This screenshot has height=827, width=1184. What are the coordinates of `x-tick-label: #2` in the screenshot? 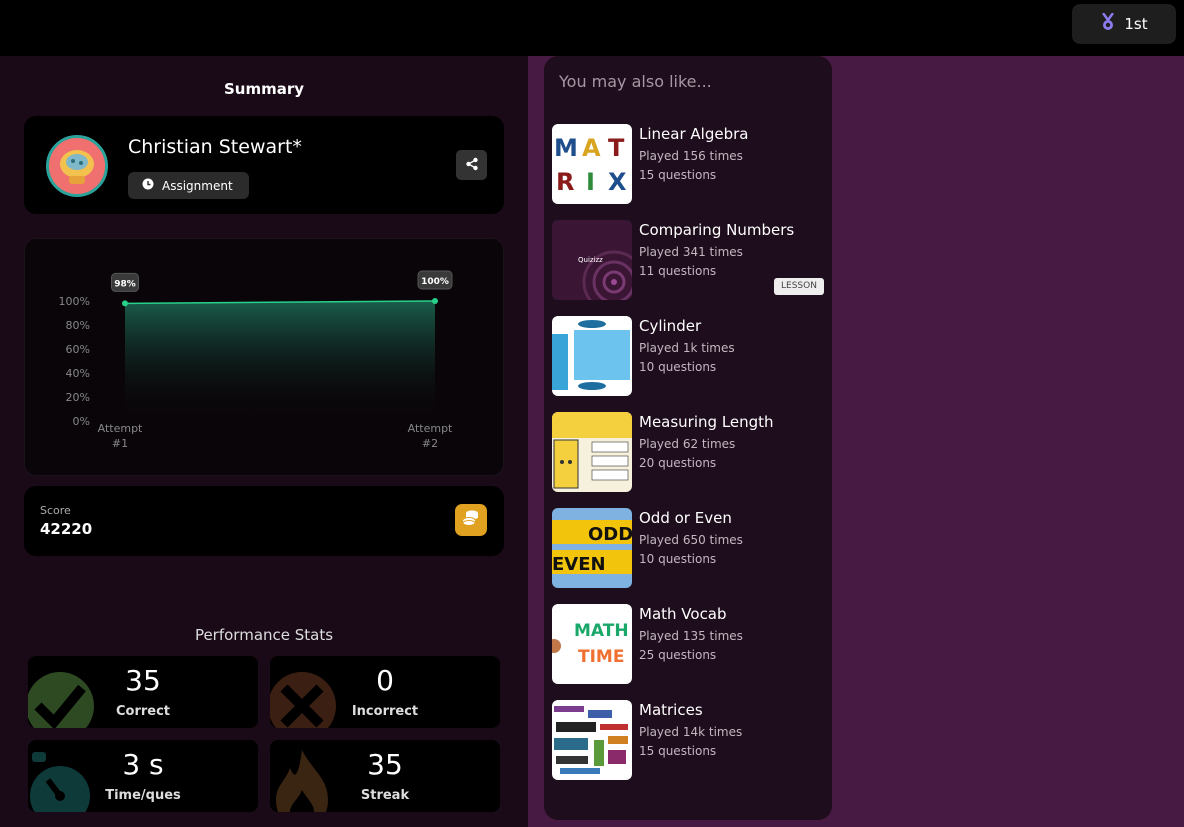 It's located at (430, 443).